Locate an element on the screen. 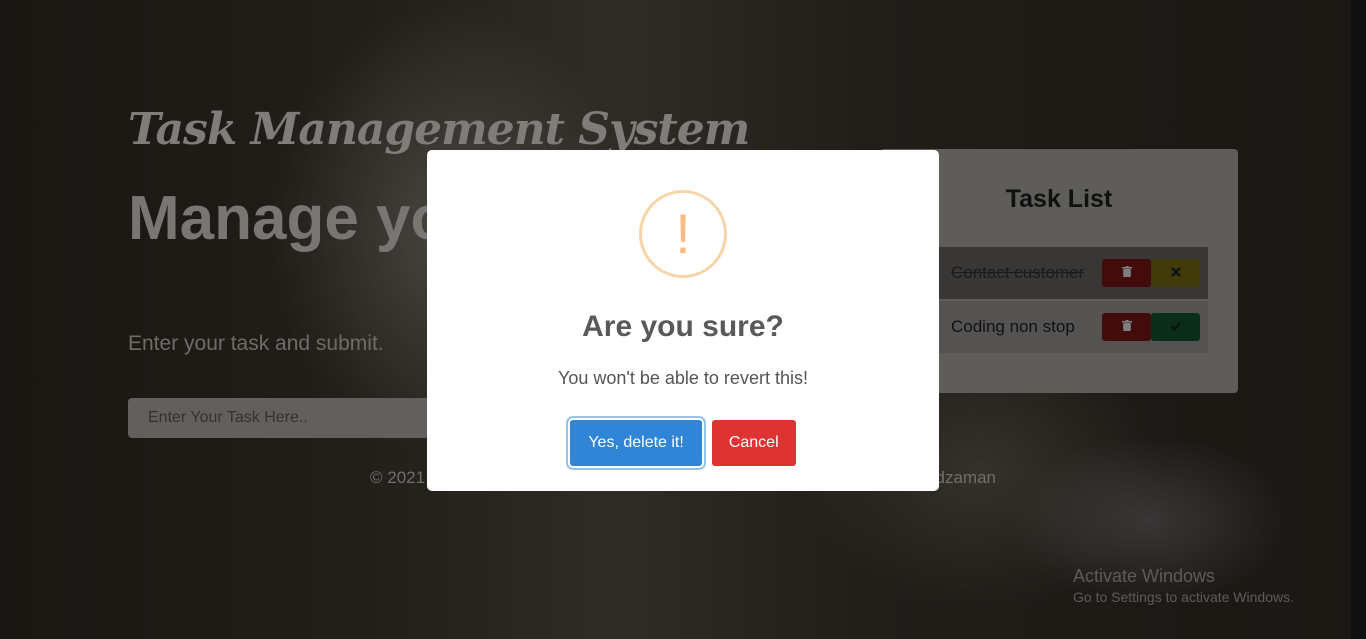  warning-icon-glyph: ! is located at coordinates (683, 233).